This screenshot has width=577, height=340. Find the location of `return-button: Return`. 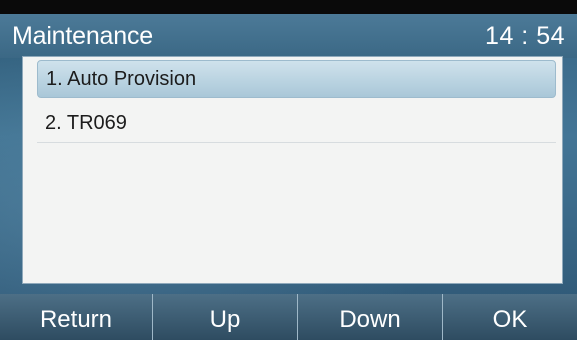

return-button: Return is located at coordinates (76, 317).